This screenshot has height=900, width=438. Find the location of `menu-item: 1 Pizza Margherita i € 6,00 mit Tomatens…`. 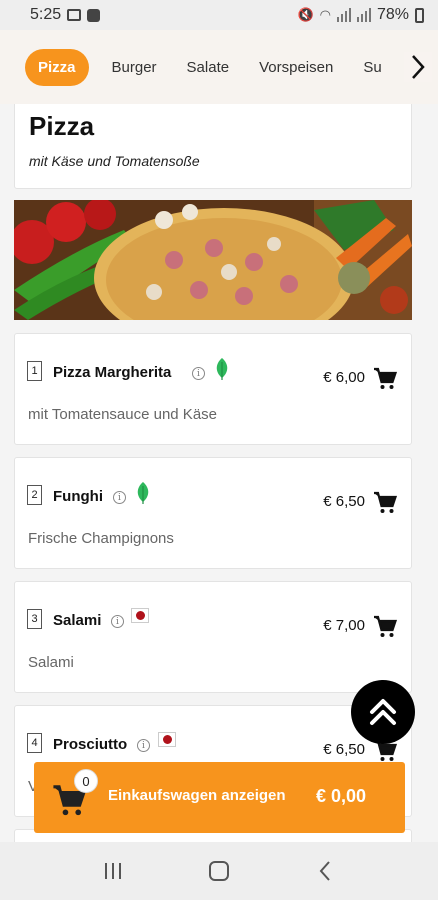

menu-item: 1 Pizza Margherita i € 6,00 mit Tomatens… is located at coordinates (213, 389).